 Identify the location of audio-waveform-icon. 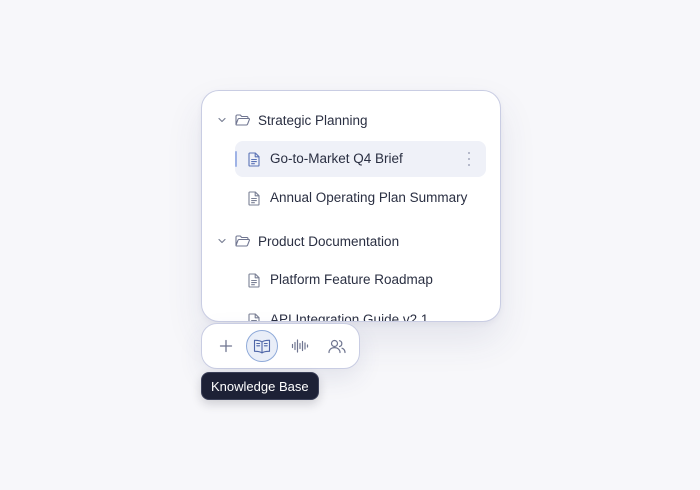
(300, 346).